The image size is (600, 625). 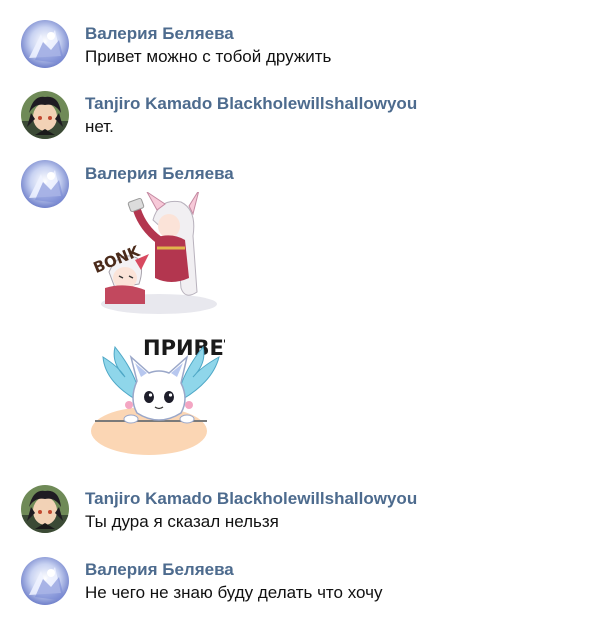 What do you see at coordinates (208, 56) in the screenshot?
I see `message-text: Привет можно с тобой дружить` at bounding box center [208, 56].